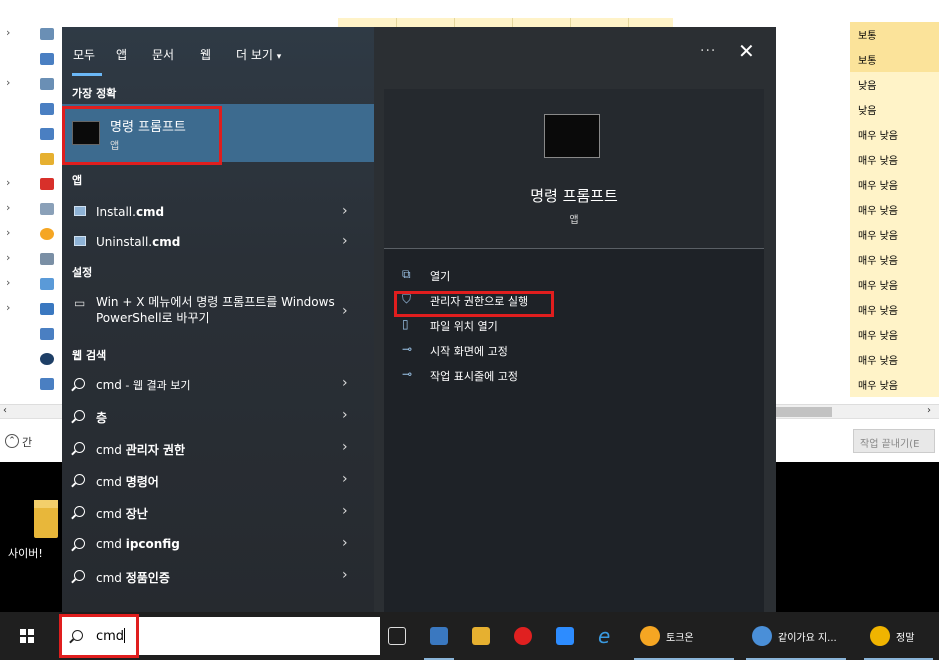  What do you see at coordinates (142, 135) in the screenshot?
I see `highlight-box` at bounding box center [142, 135].